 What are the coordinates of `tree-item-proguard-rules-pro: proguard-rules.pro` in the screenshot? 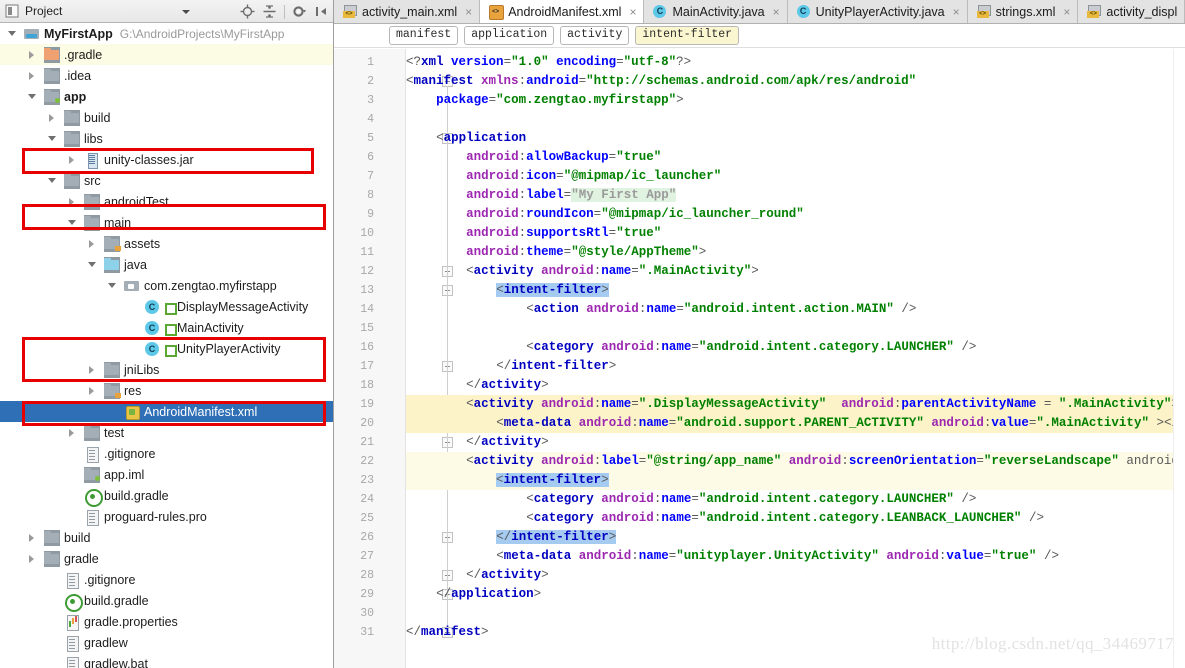 It's located at (166, 516).